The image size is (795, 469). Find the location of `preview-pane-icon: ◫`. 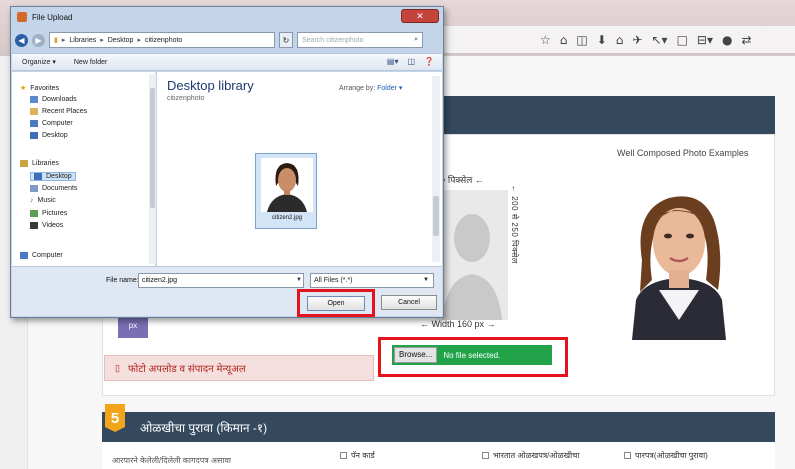

preview-pane-icon: ◫ is located at coordinates (411, 61).